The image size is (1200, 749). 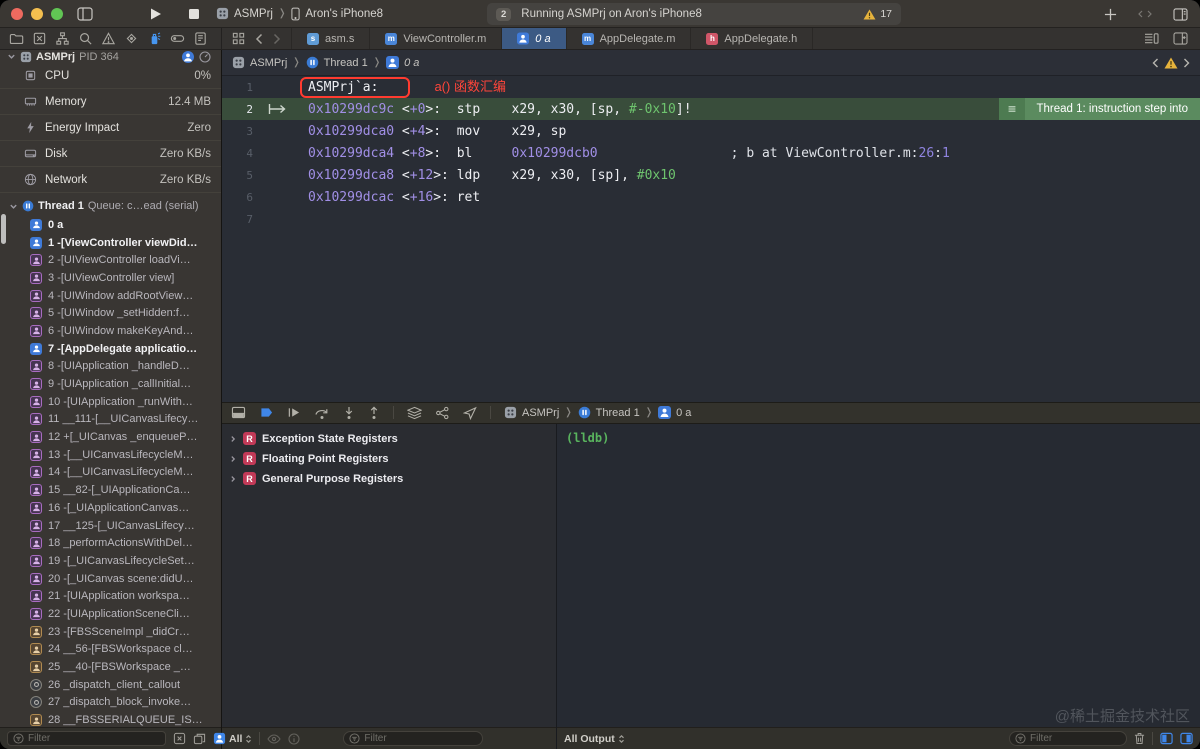 I want to click on line-number: 5, so click(x=242, y=175).